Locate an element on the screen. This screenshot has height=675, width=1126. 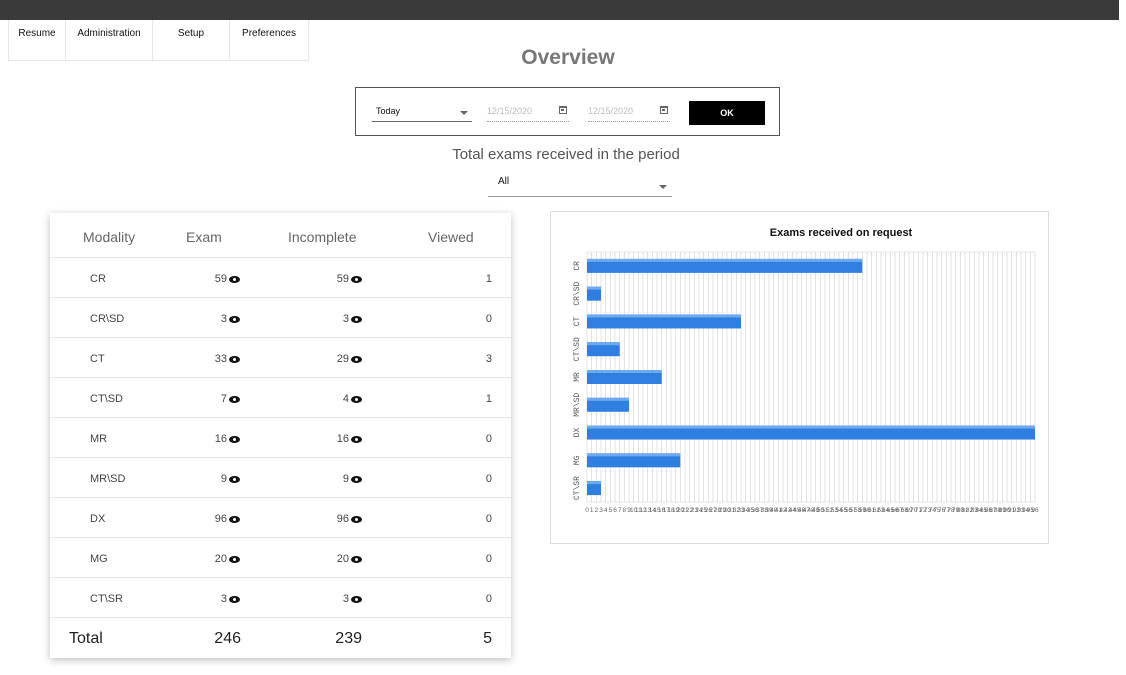
header-incomplete: Incomplete is located at coordinates (322, 237).